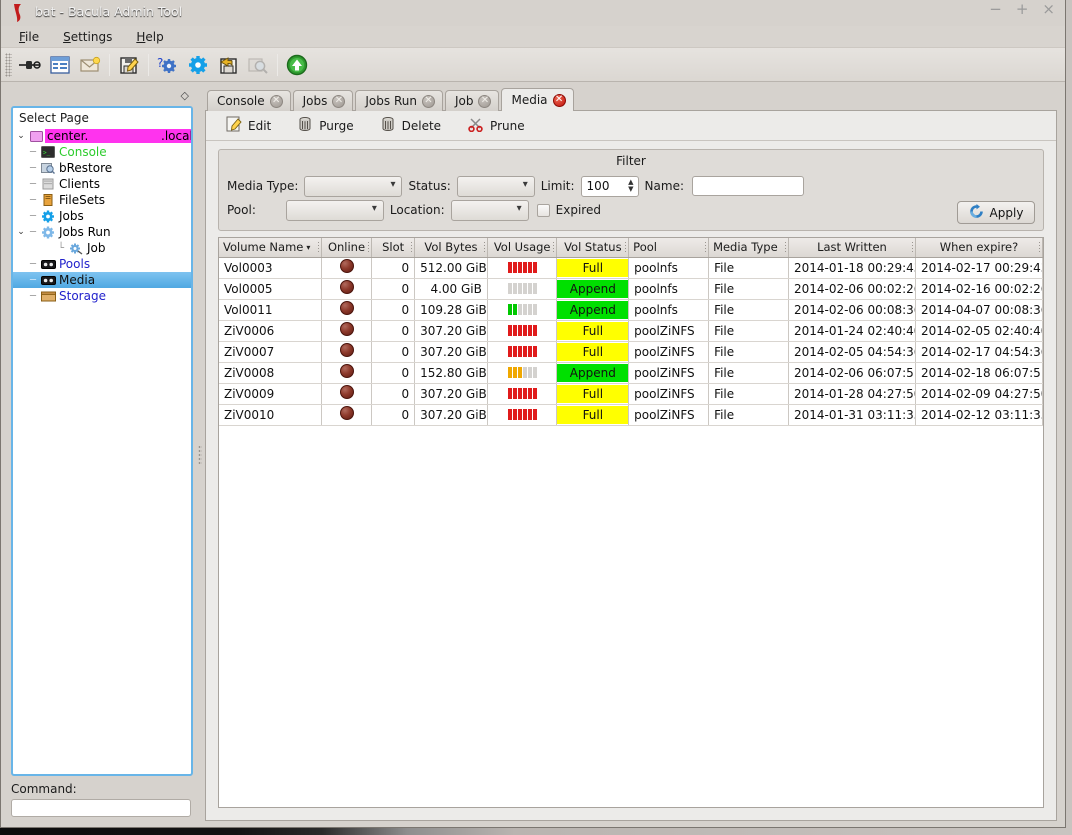  I want to click on list-icon, so click(60, 65).